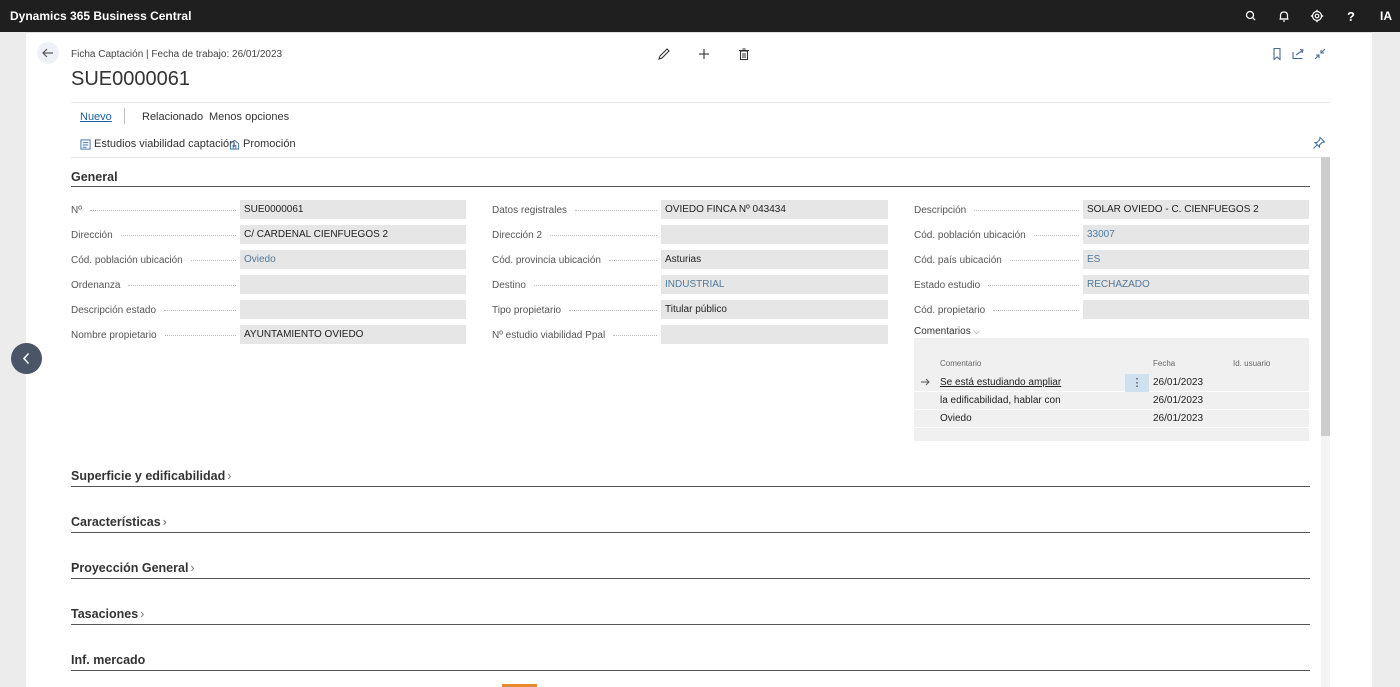 The height and width of the screenshot is (687, 1400). I want to click on section-inf-mercado-title: Inf. mercado, so click(108, 660).